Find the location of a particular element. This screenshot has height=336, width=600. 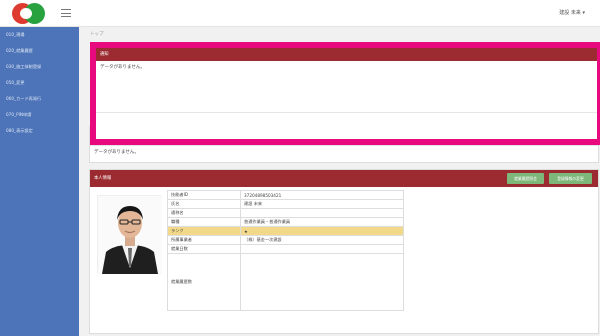

work-history-button: 就業履歴照会 is located at coordinates (525, 178).